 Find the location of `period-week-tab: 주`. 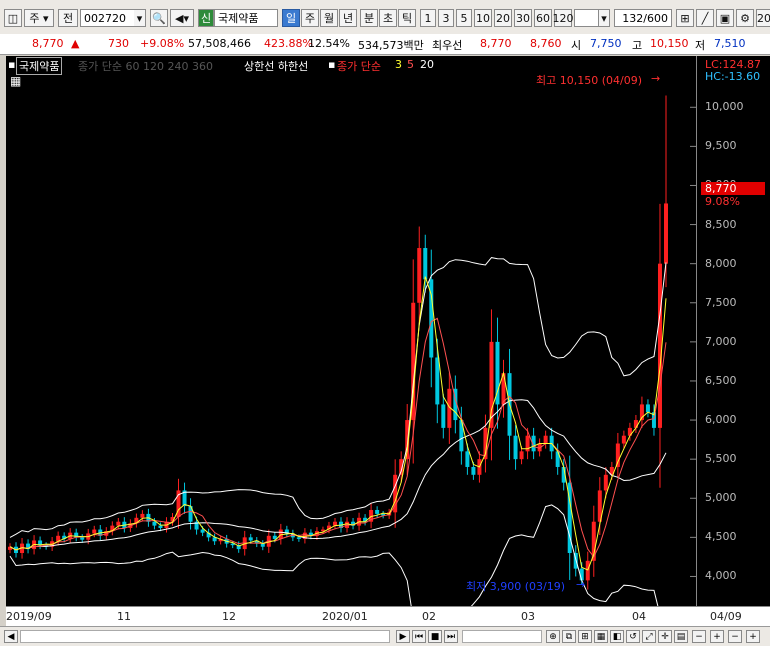

period-week-tab: 주 is located at coordinates (310, 18).